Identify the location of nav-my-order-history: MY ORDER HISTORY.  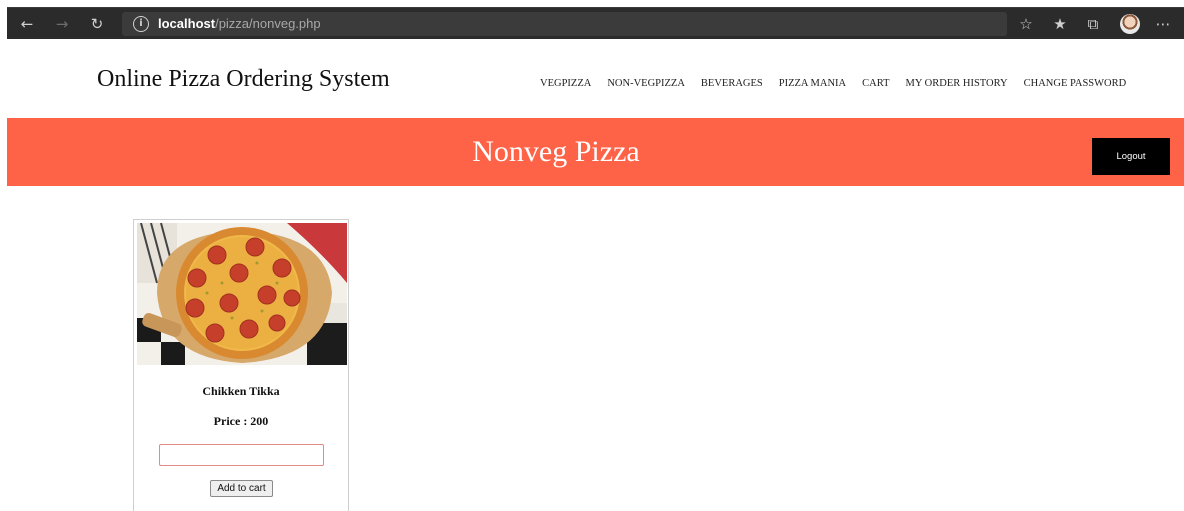
(957, 84).